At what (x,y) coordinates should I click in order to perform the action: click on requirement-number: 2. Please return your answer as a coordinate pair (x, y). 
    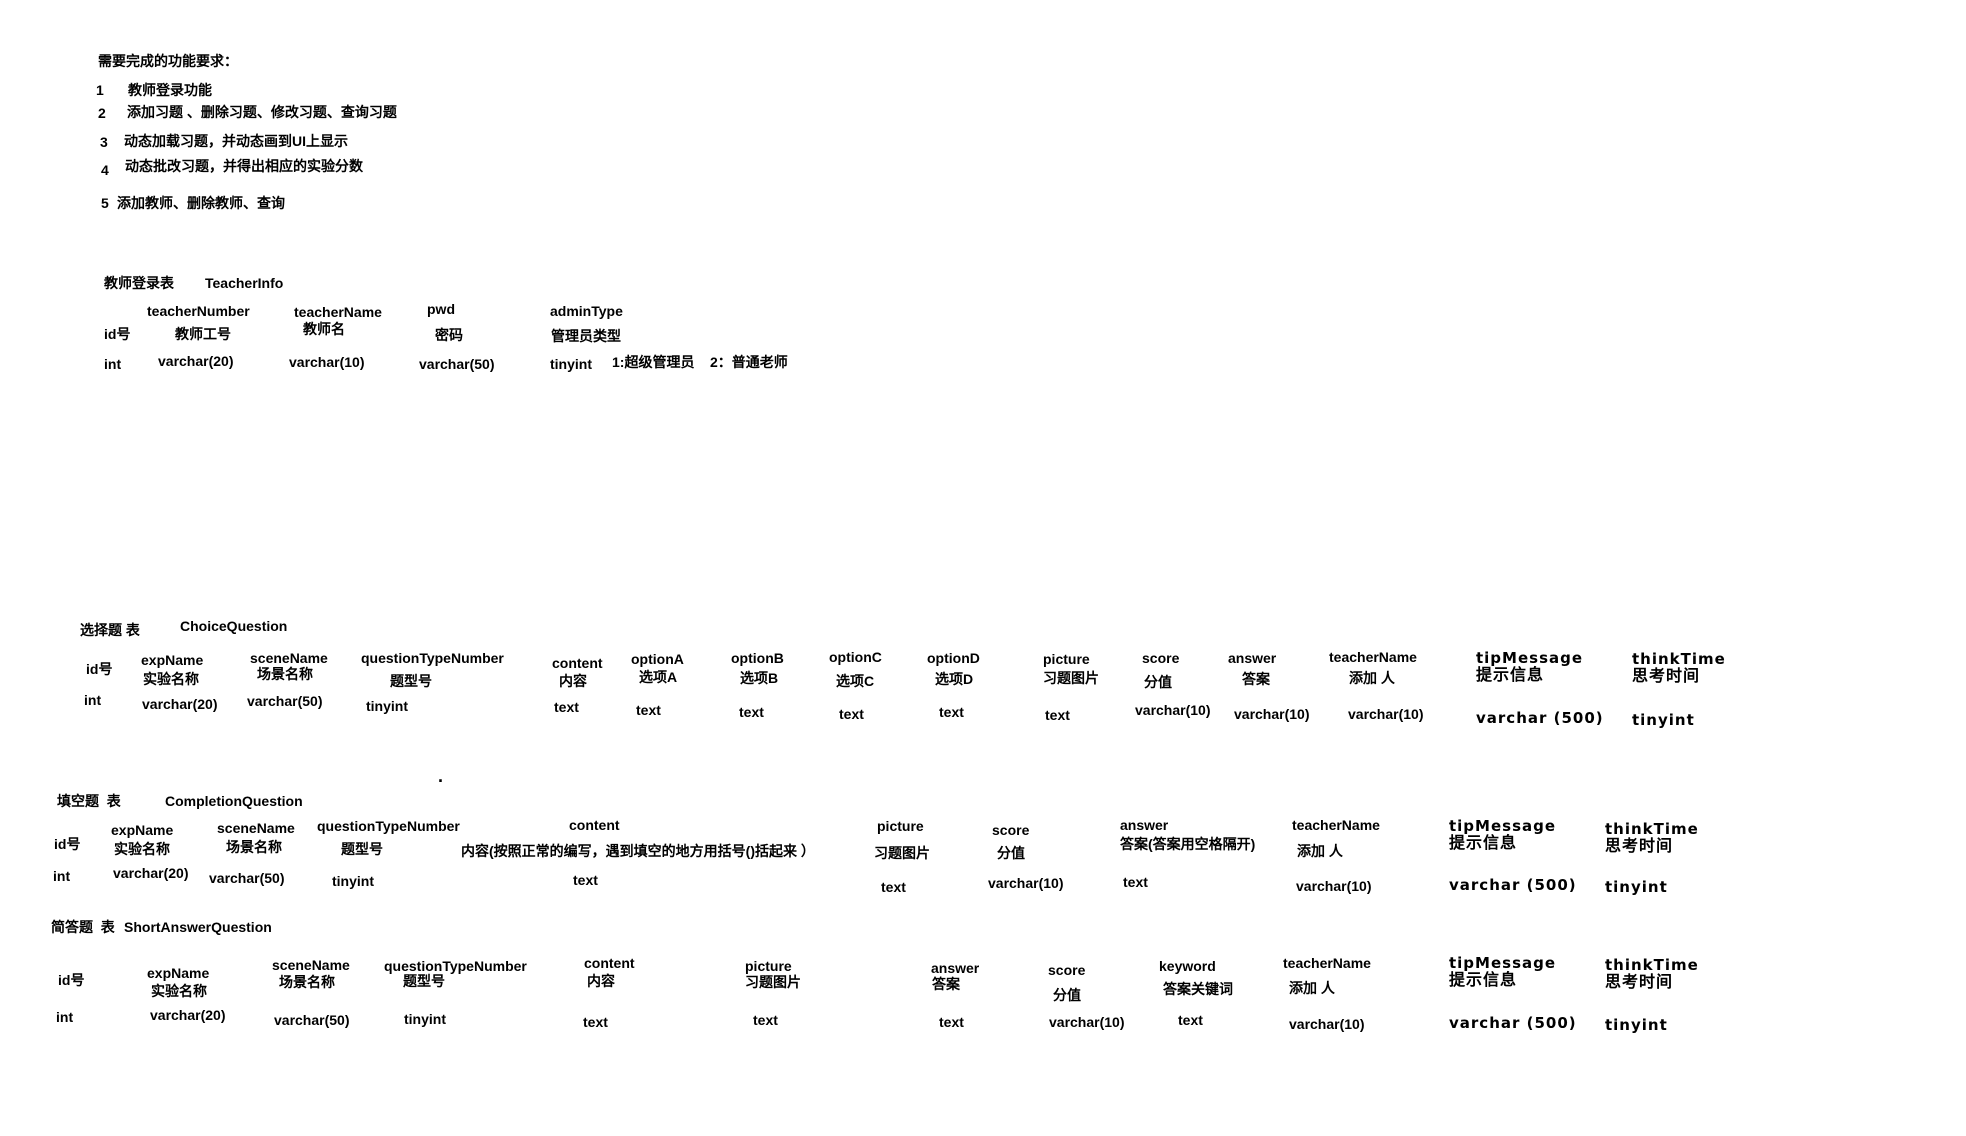
    Looking at the image, I should click on (102, 113).